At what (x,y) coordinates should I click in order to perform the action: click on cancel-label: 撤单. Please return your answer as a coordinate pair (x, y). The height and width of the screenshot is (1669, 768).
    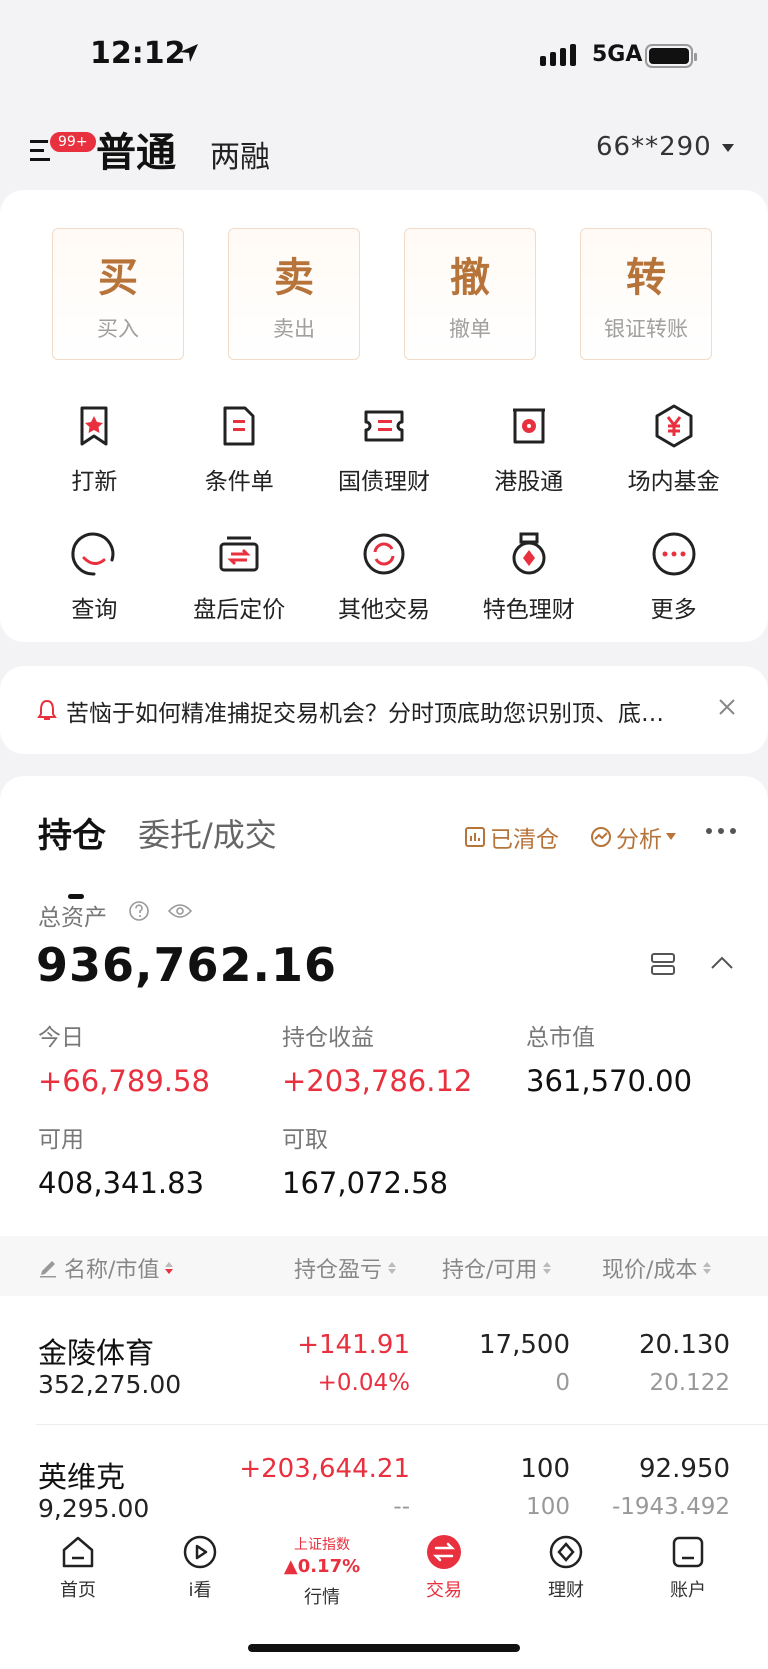
    Looking at the image, I should click on (470, 329).